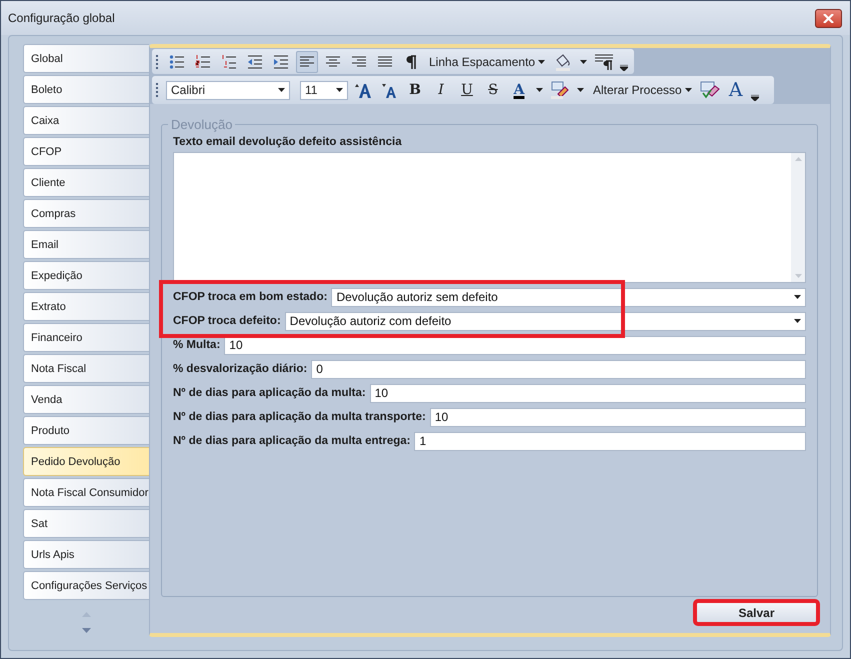 The image size is (851, 659). What do you see at coordinates (269, 393) in the screenshot?
I see `field-label: Nº de dias para aplicação da multa:` at bounding box center [269, 393].